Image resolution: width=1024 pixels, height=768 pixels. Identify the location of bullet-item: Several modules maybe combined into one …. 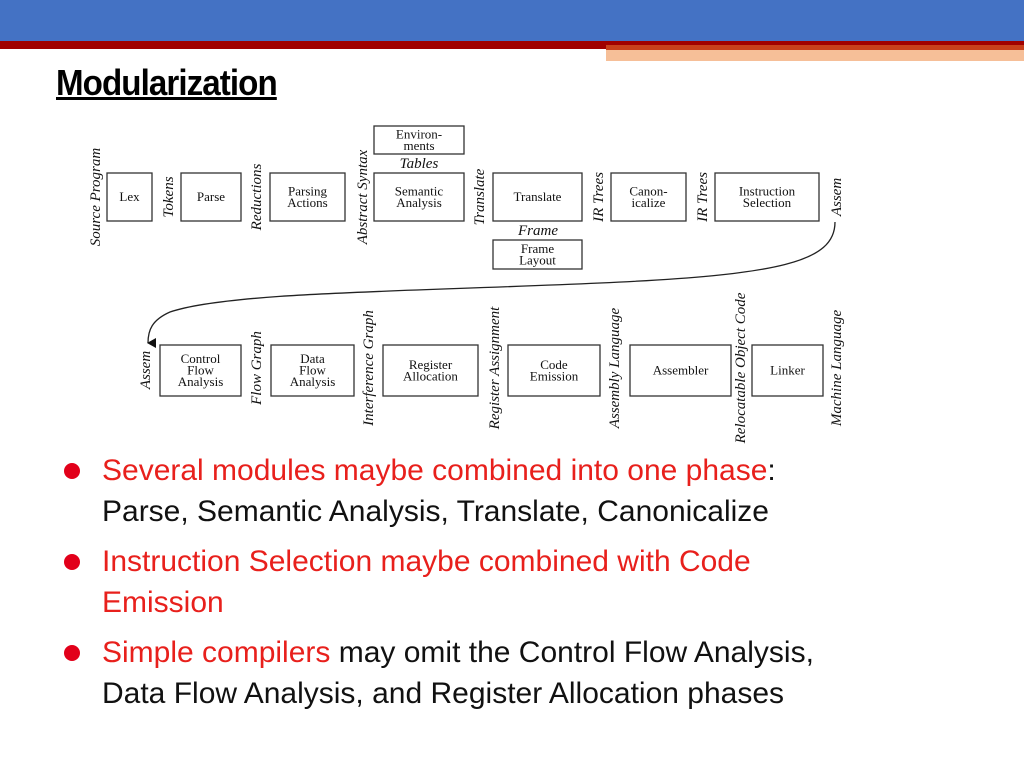
(528, 491).